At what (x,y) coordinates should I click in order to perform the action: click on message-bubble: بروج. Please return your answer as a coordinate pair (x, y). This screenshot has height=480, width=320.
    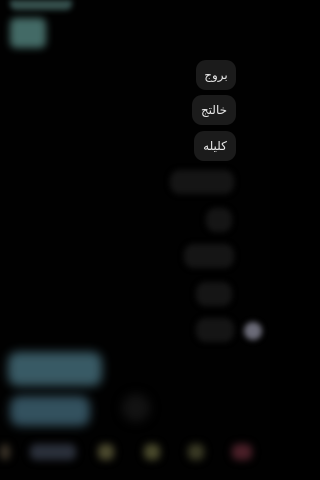
    Looking at the image, I should click on (216, 75).